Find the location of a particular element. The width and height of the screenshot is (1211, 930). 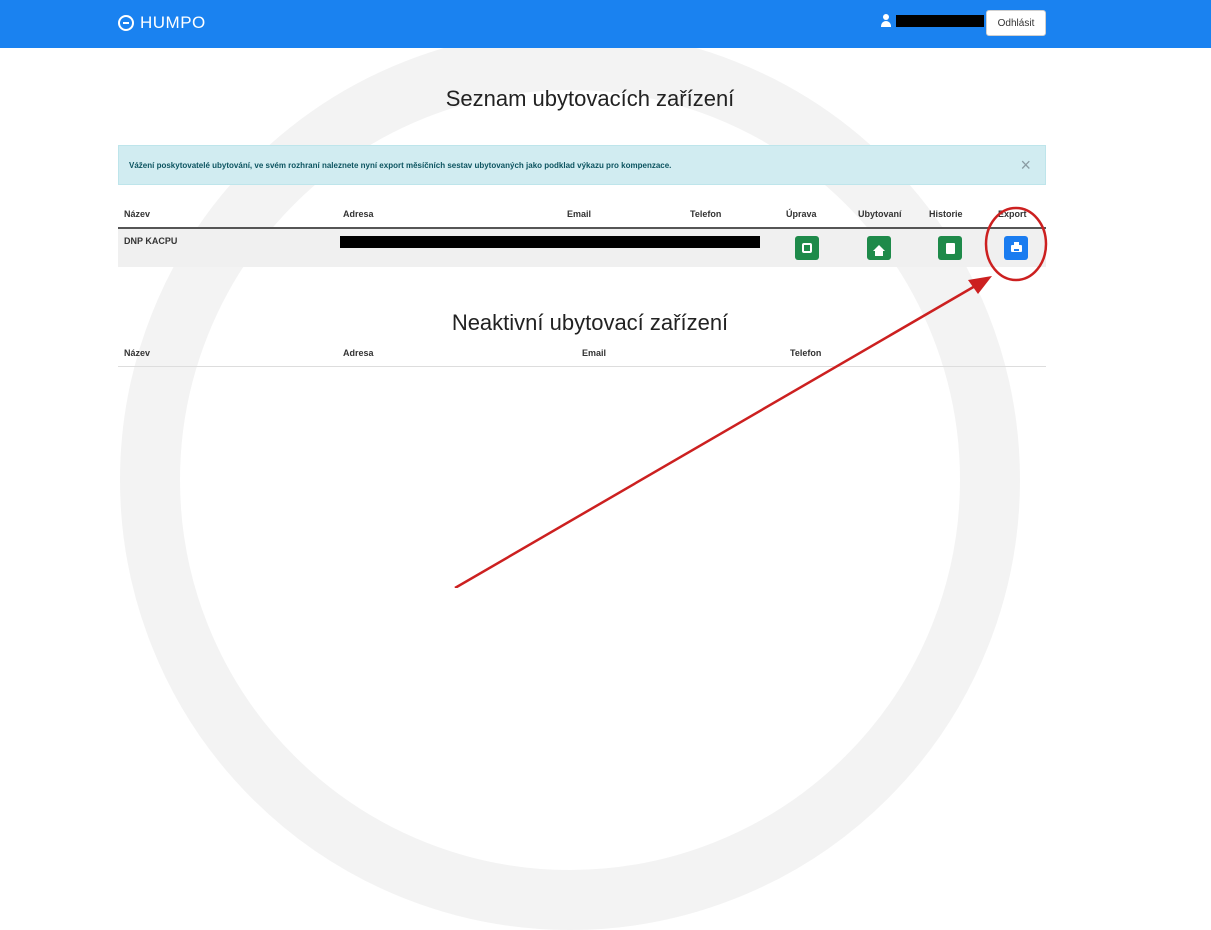

page-title: Seznam ubytovacích zařízení is located at coordinates (590, 98).